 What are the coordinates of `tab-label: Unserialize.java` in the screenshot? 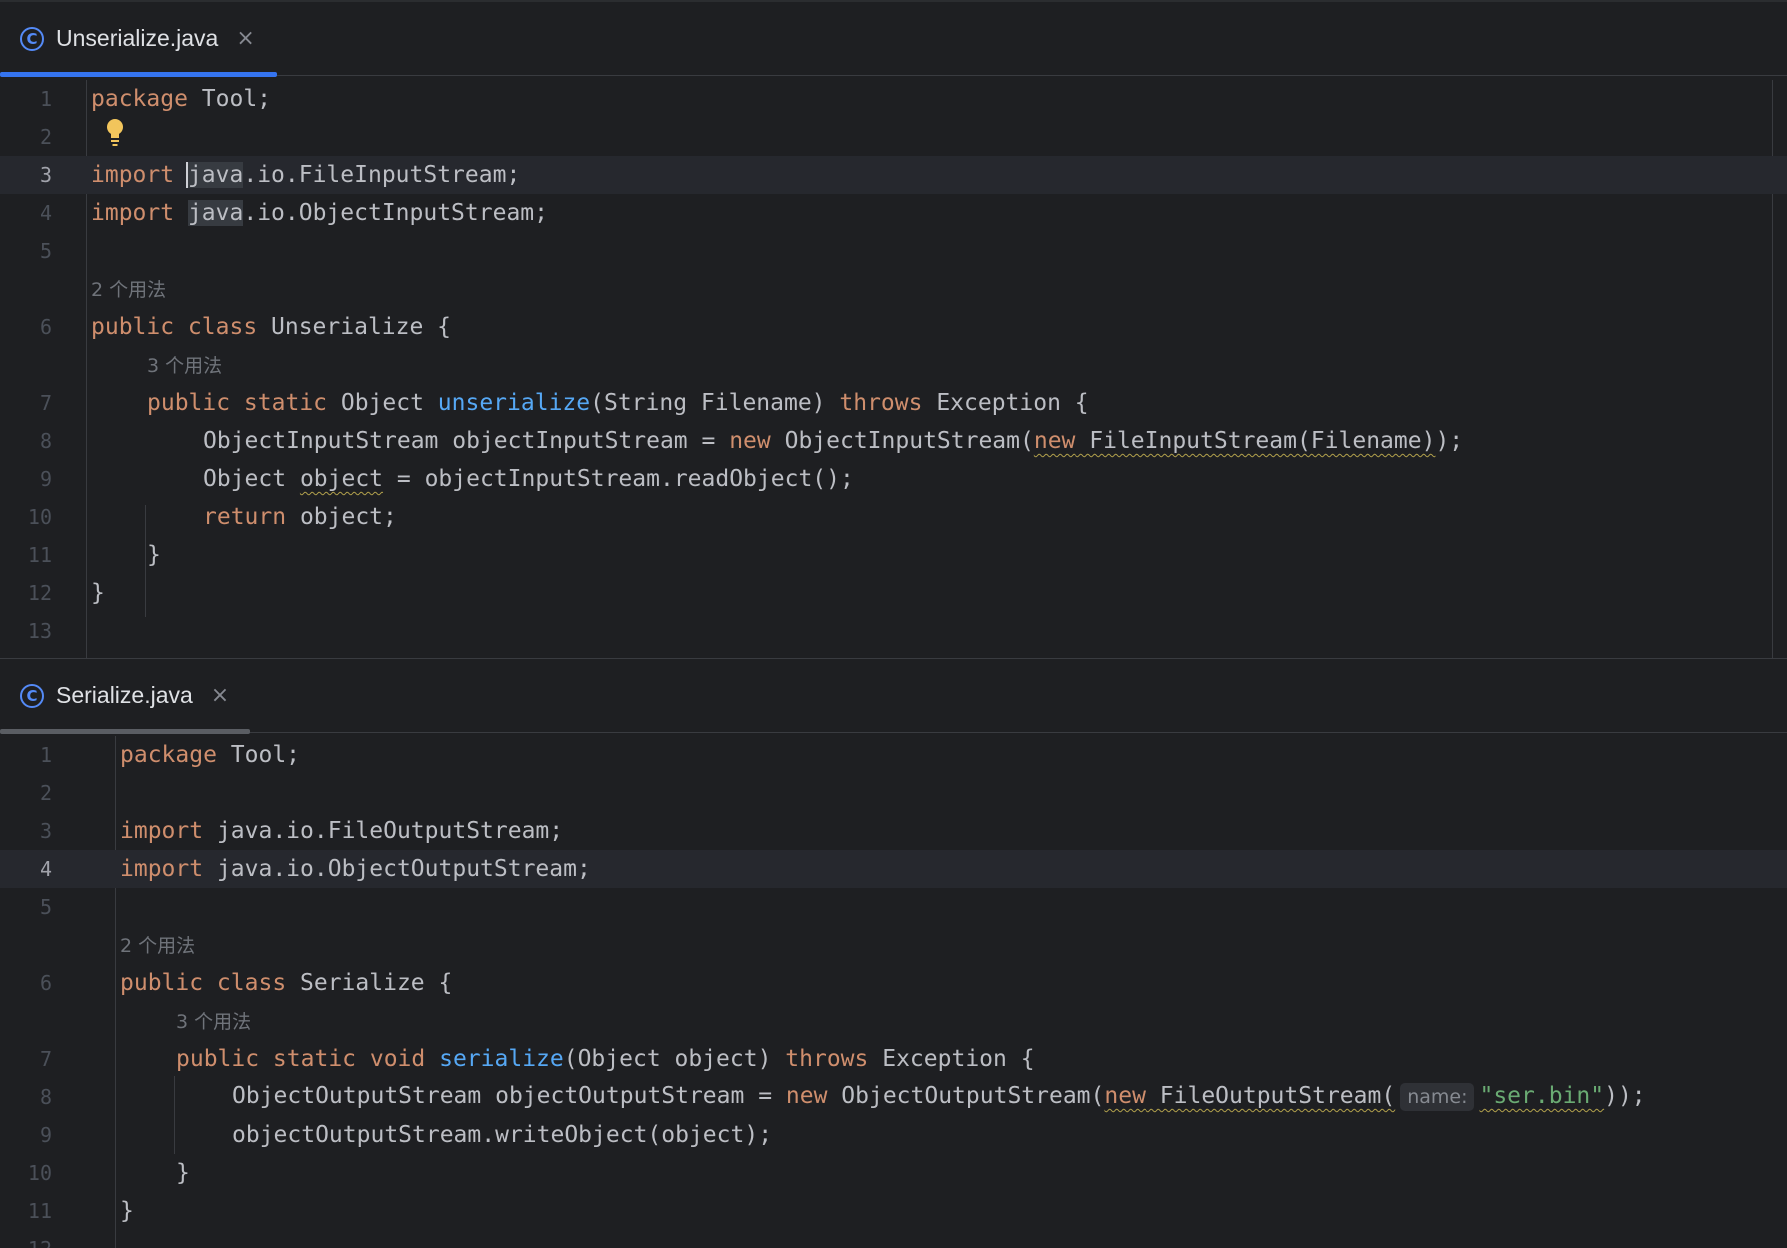 It's located at (137, 38).